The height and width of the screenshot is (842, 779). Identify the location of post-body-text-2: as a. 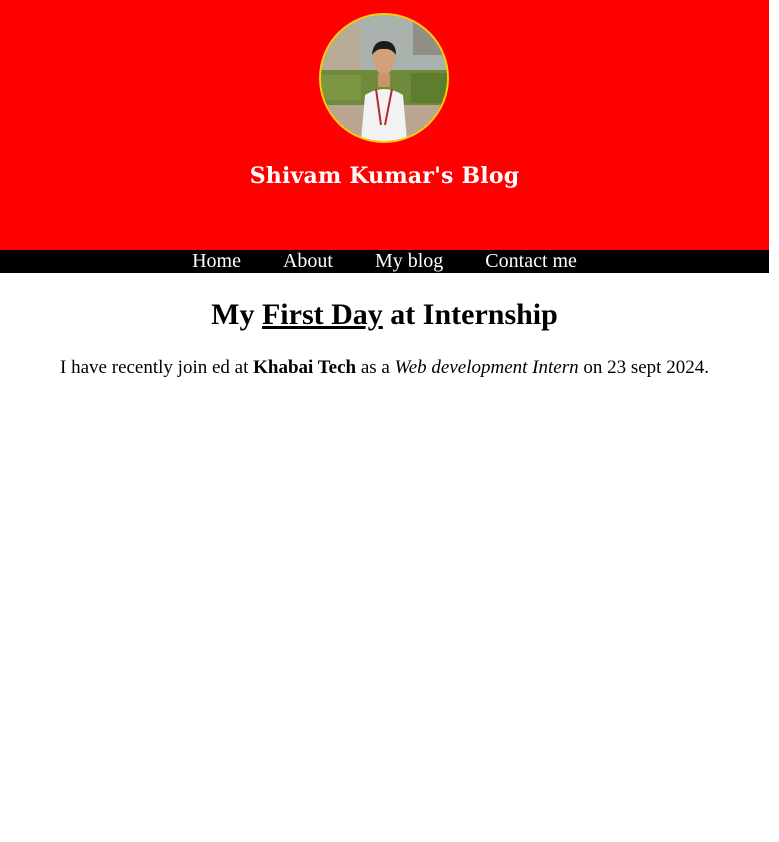
(375, 367).